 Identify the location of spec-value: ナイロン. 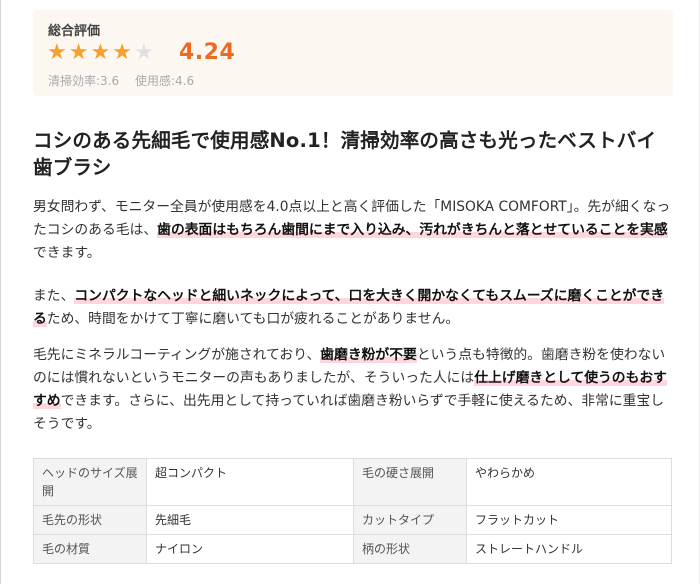
(250, 549).